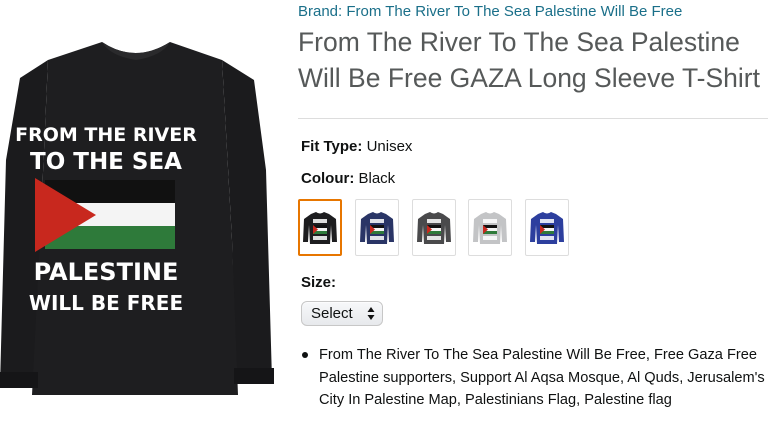  I want to click on colour-swatch-grey-heather, so click(490, 227).